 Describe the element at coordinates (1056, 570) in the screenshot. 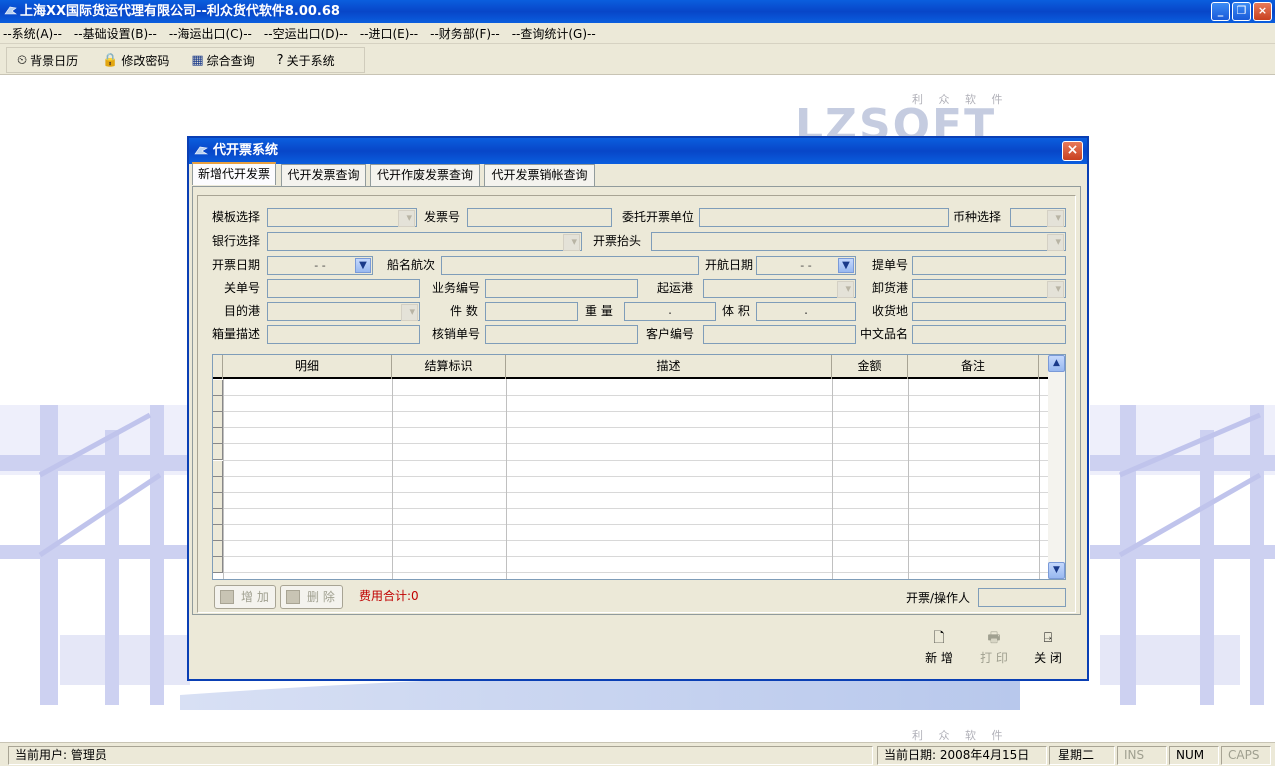

I see `scroll-down-icon: ▼` at that location.